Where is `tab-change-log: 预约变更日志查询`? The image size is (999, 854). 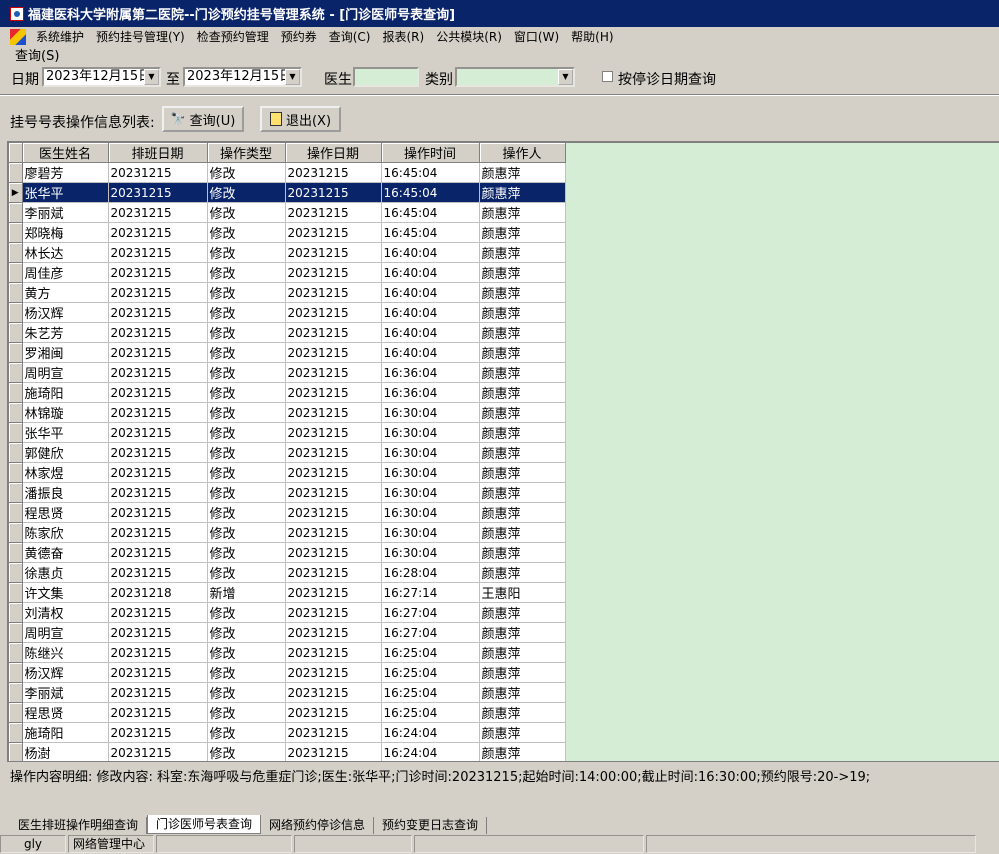
tab-change-log: 预约变更日志查询 is located at coordinates (431, 825).